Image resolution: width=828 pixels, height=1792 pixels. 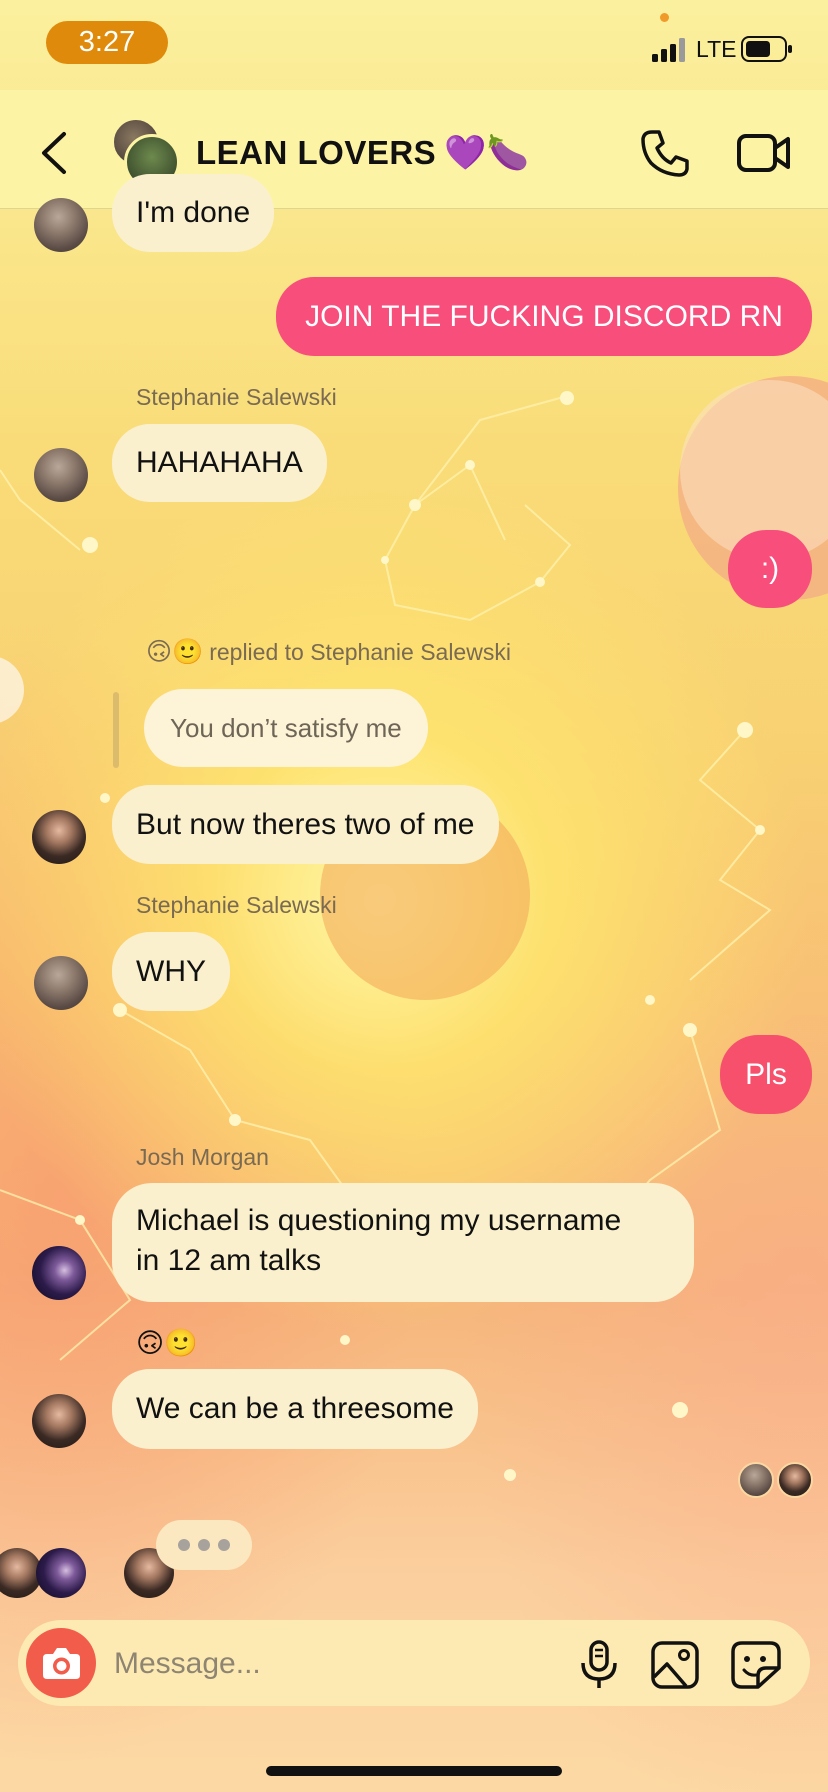 What do you see at coordinates (202, 1157) in the screenshot?
I see `sender-name: Josh Morgan` at bounding box center [202, 1157].